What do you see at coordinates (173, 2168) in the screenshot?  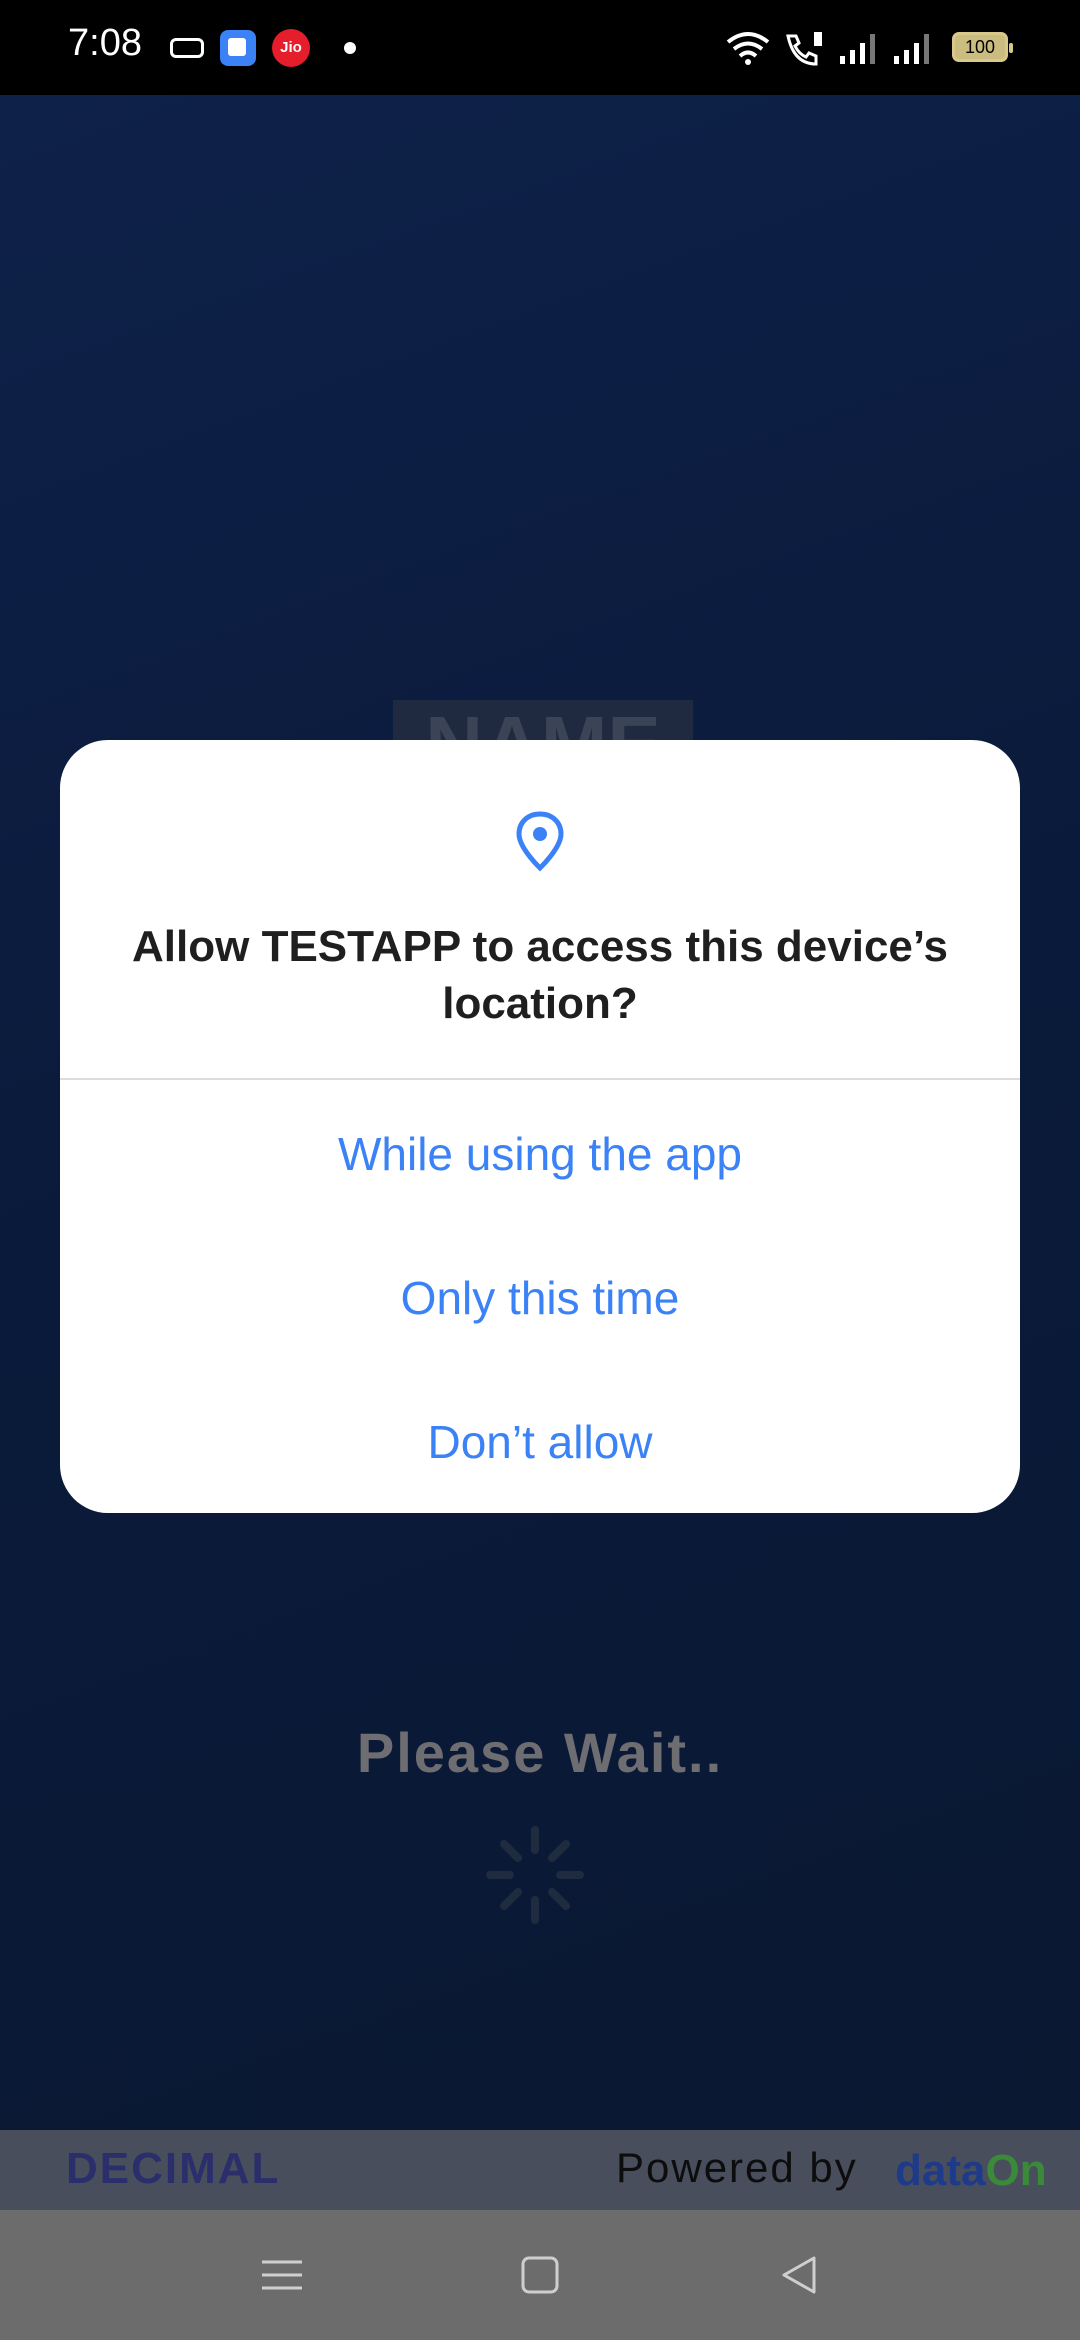 I see `decimal-logo: DECIMAL` at bounding box center [173, 2168].